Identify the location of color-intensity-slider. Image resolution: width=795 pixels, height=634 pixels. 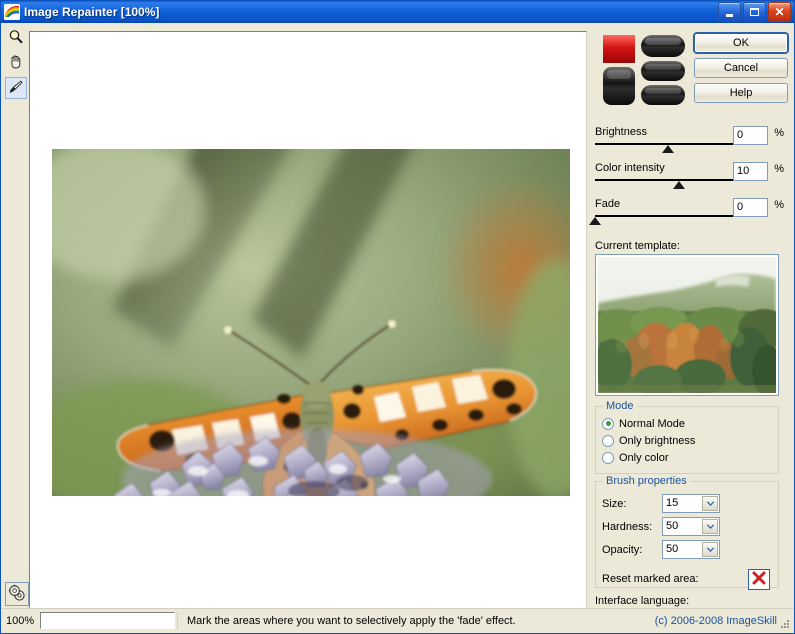
(667, 182).